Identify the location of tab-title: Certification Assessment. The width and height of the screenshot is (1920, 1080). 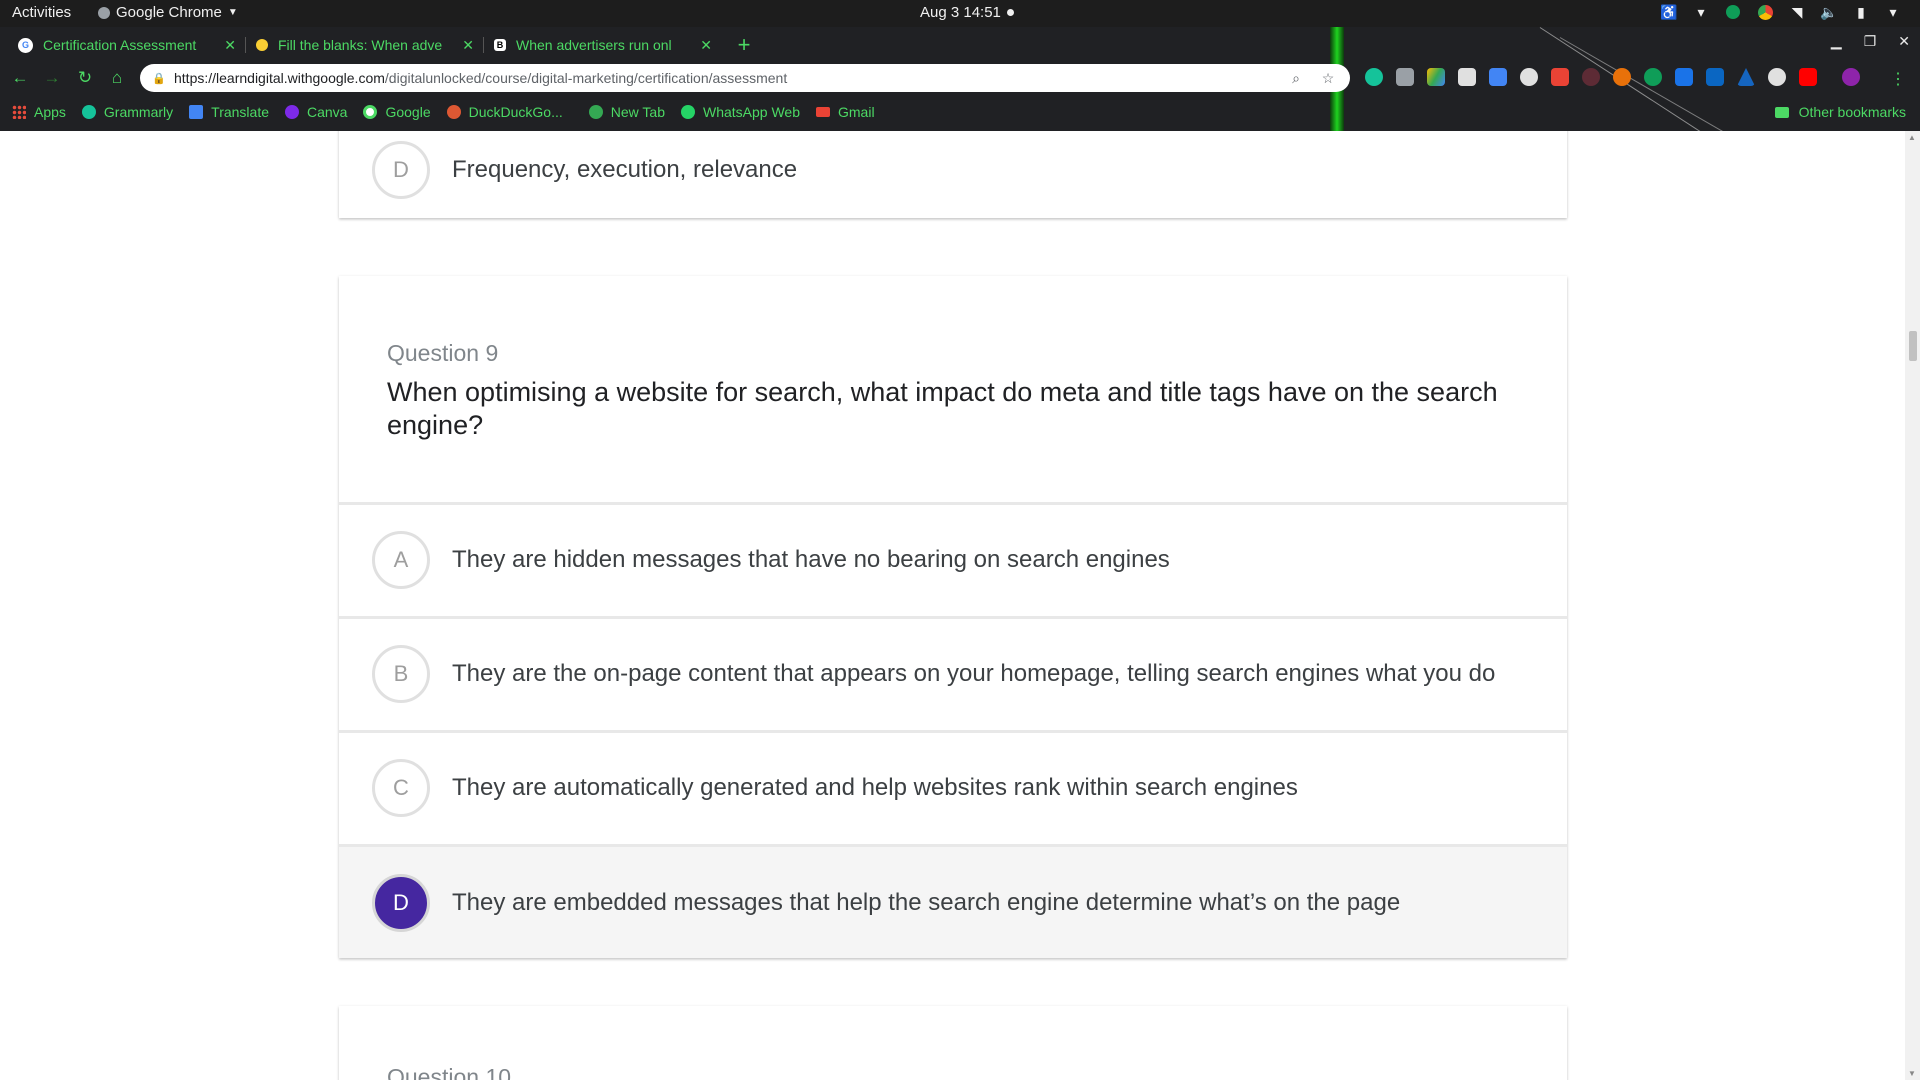
(120, 45).